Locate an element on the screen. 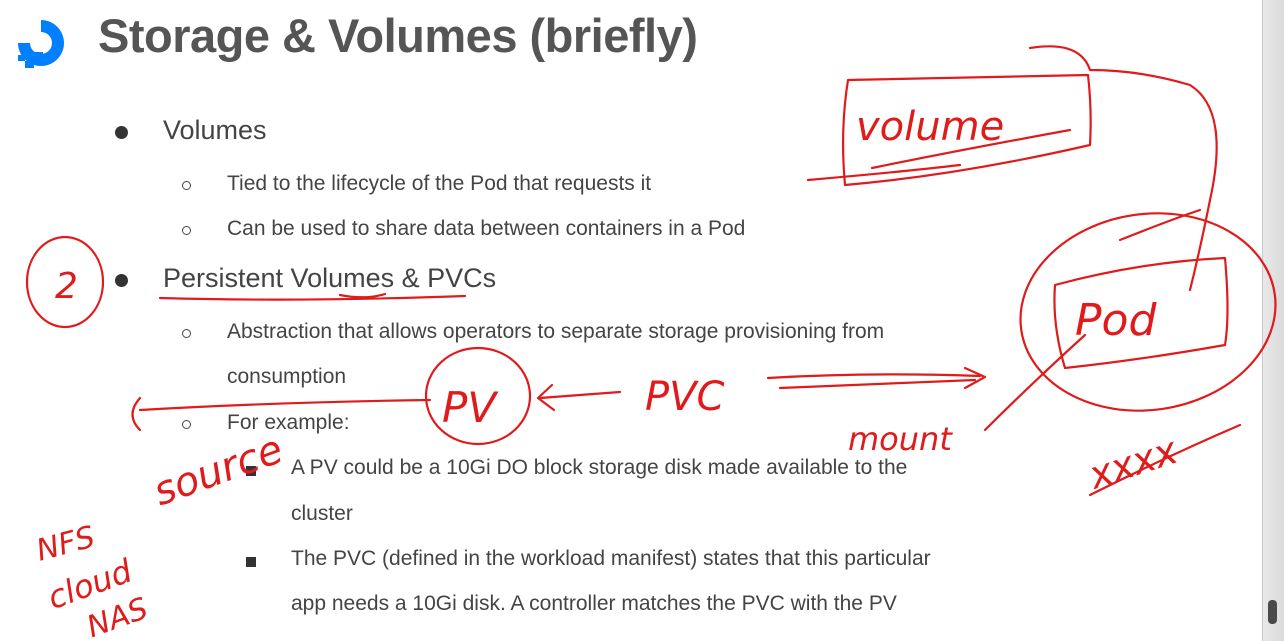 The height and width of the screenshot is (641, 1284). ink-number-circle is located at coordinates (65, 282).